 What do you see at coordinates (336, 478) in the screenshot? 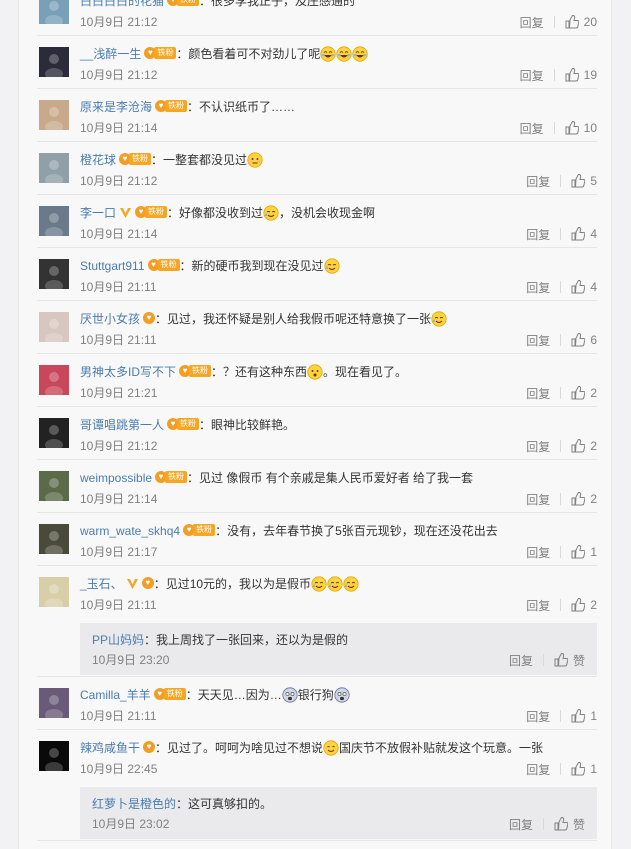
I see `comment-body: 见过 像假币 有个亲戚是集人民币爱好者 给了我一套` at bounding box center [336, 478].